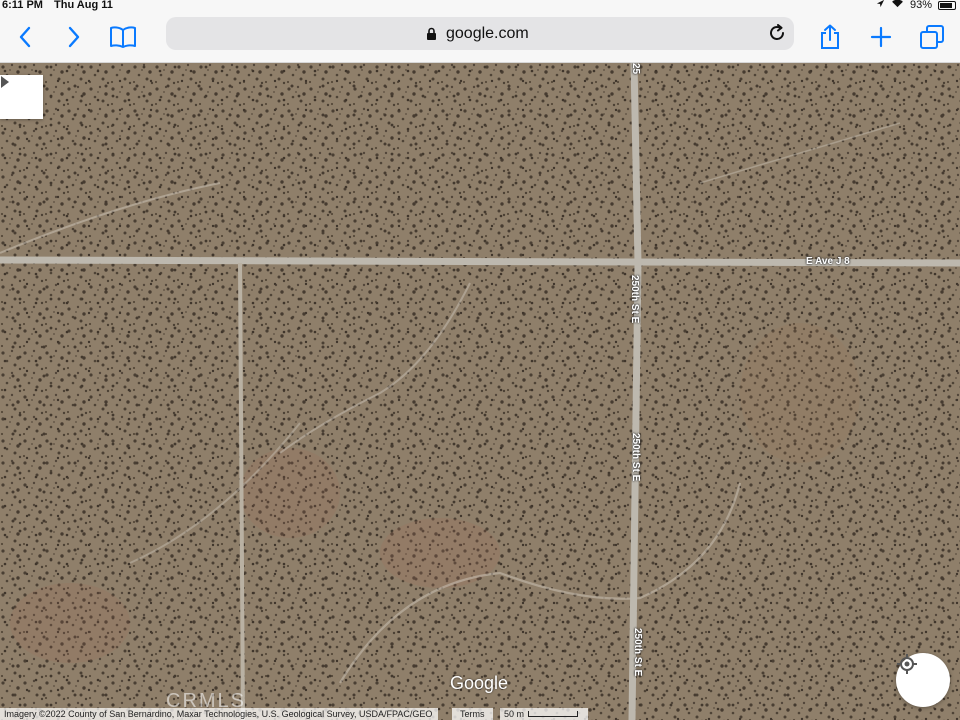  What do you see at coordinates (479, 683) in the screenshot?
I see `google-logo: Google` at bounding box center [479, 683].